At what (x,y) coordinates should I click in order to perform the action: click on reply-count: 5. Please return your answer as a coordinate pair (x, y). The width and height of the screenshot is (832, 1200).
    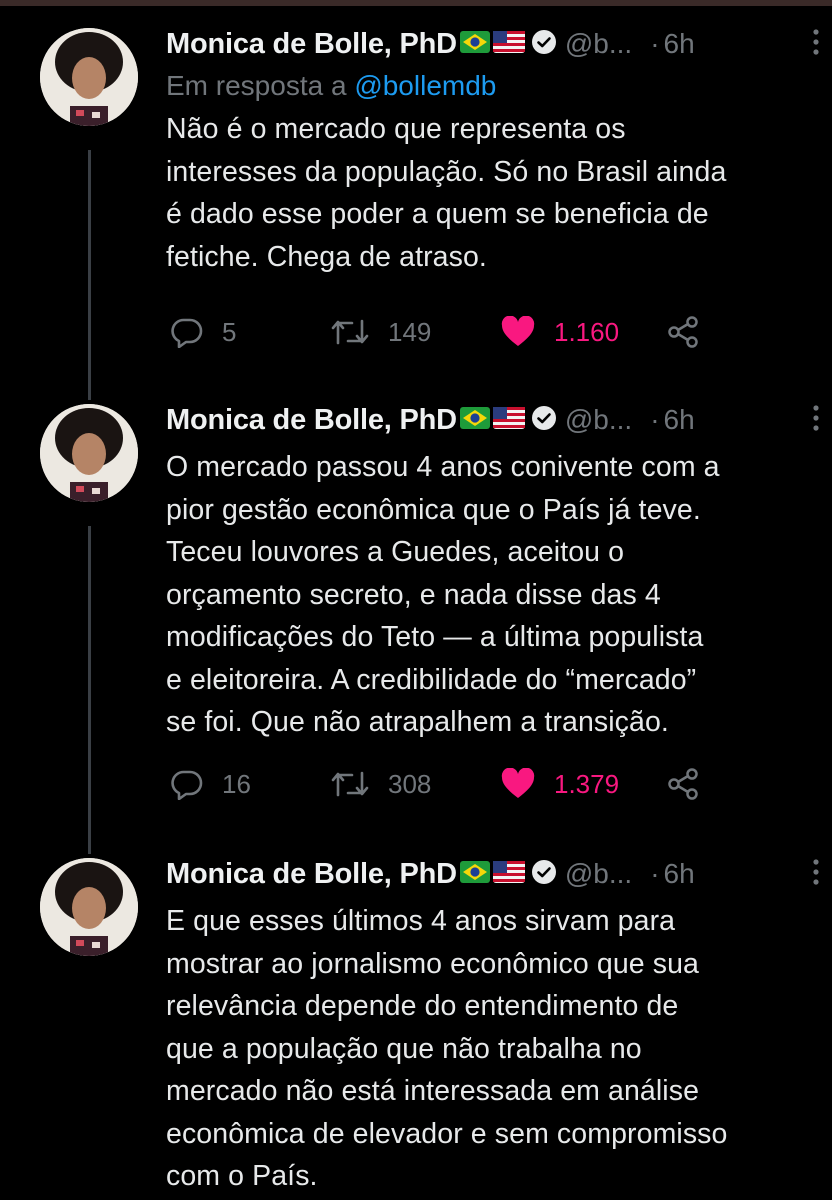
    Looking at the image, I should click on (229, 331).